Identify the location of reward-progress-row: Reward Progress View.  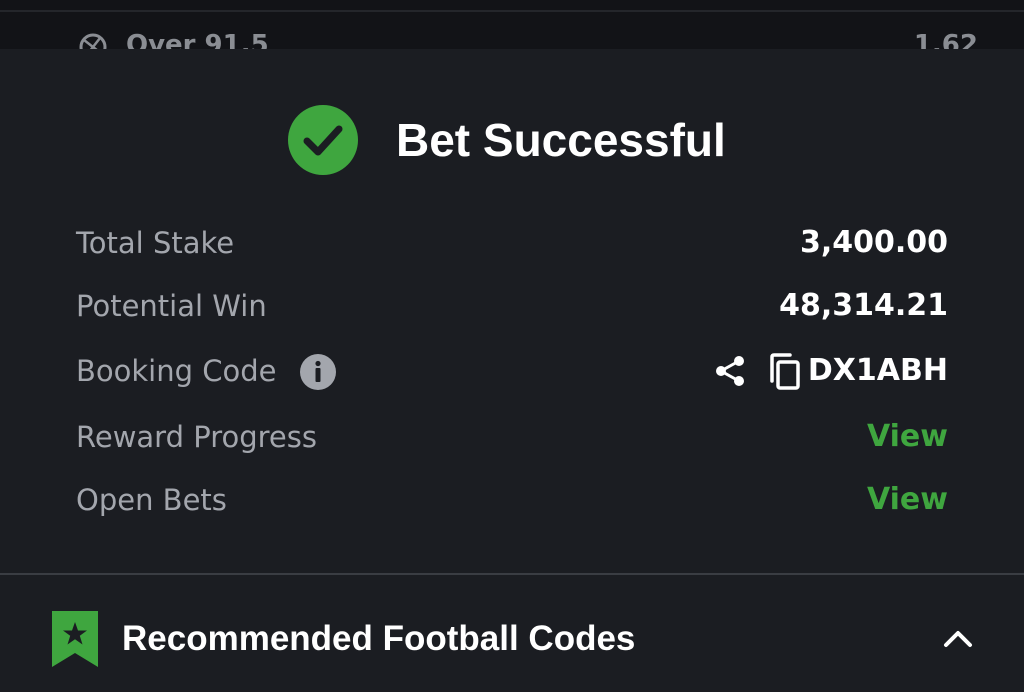
(512, 437).